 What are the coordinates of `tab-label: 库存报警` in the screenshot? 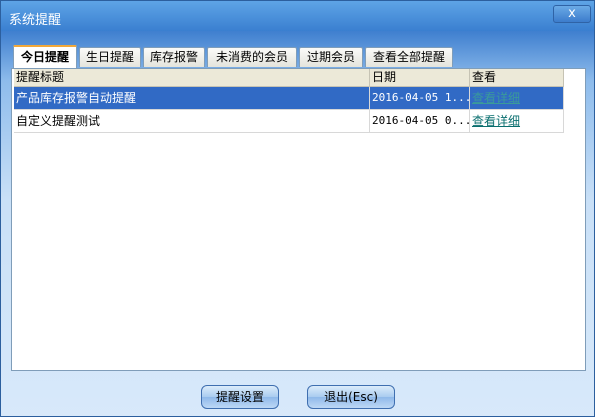 It's located at (173, 57).